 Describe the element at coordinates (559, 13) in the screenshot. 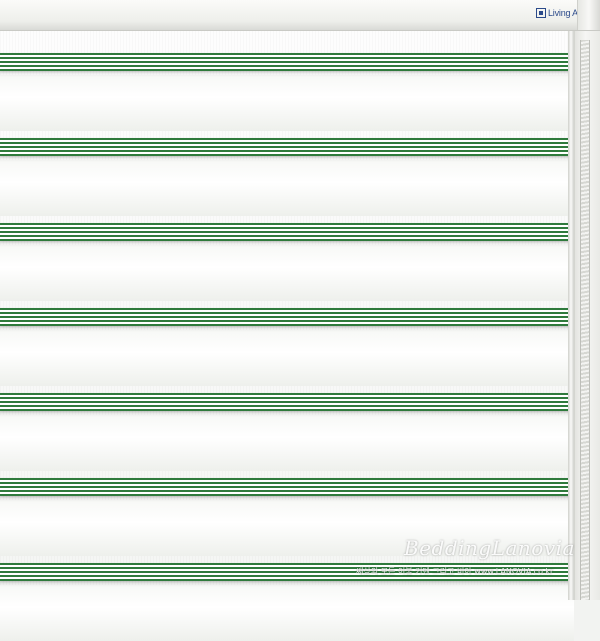

I see `brand-logo: Living Art` at that location.